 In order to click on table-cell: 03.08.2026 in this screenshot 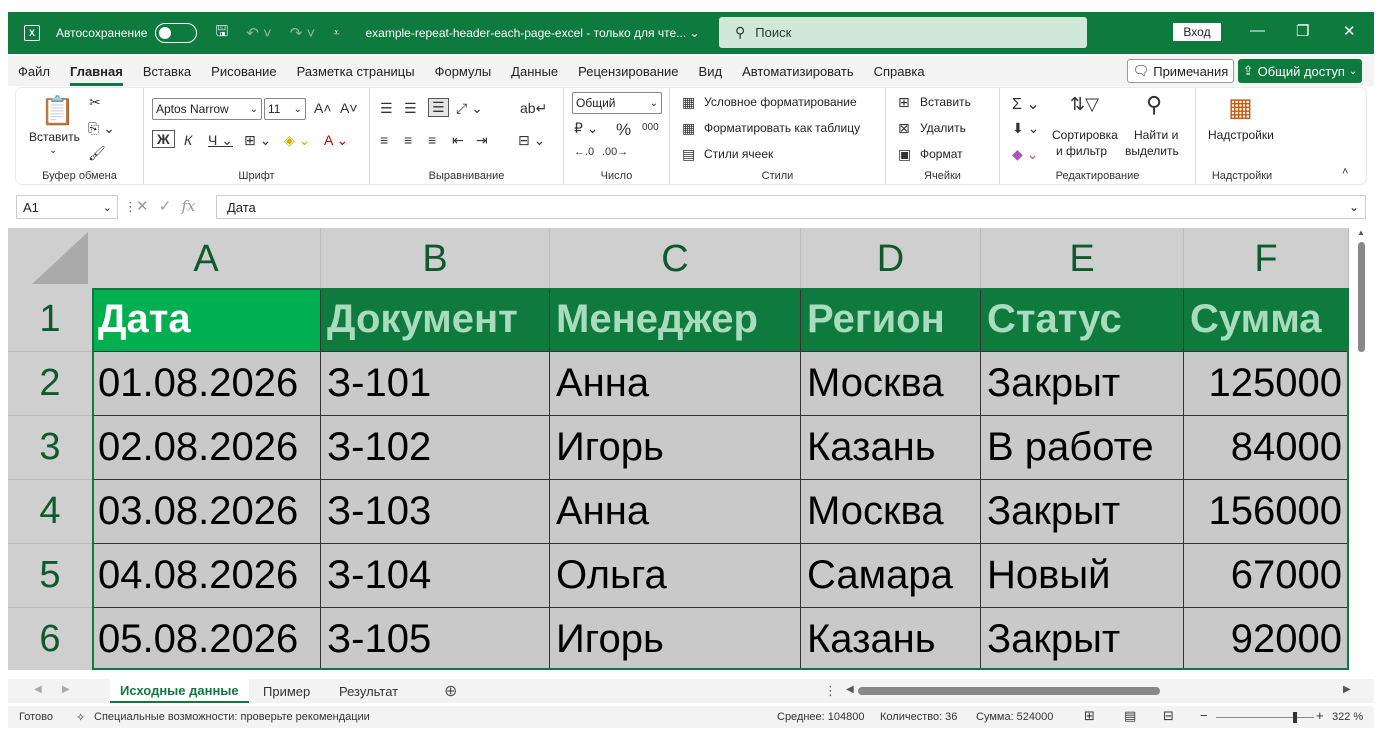, I will do `click(206, 512)`.